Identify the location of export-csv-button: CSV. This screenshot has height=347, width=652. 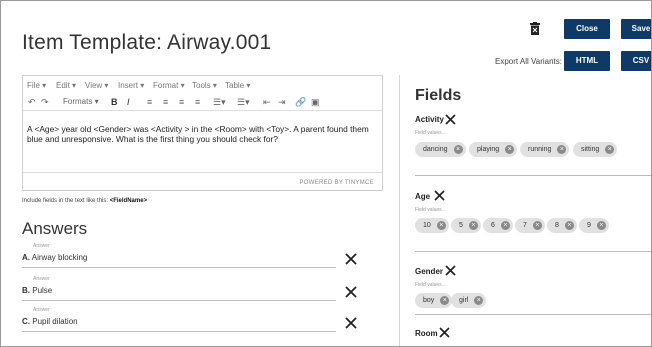
(636, 61).